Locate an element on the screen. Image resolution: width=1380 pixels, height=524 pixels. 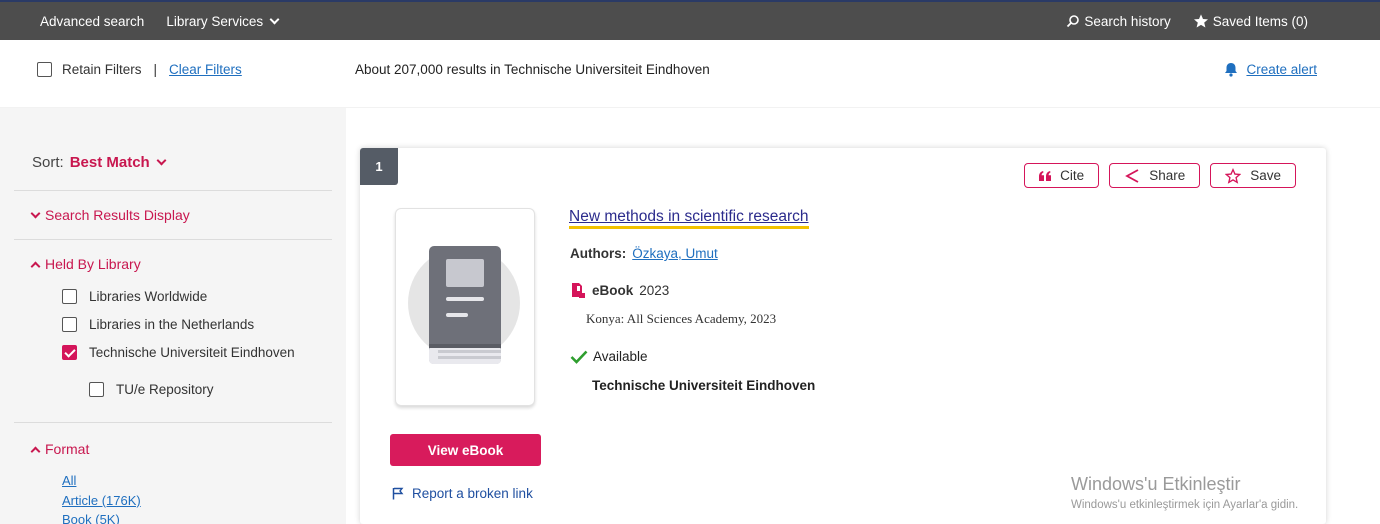
format-option-book: Book (5K) is located at coordinates (91, 518).